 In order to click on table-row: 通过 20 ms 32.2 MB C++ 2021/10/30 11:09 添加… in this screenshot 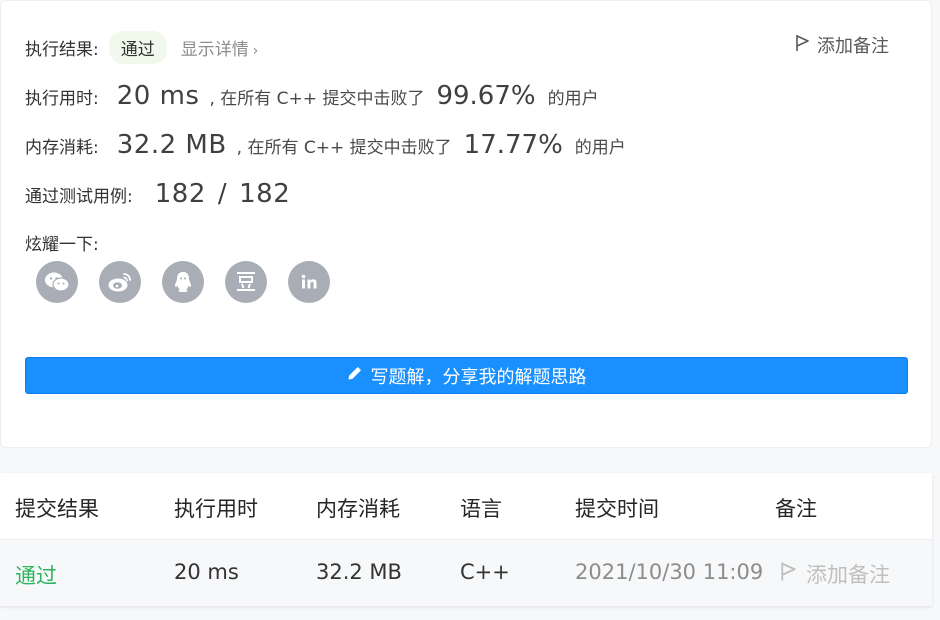, I will do `click(466, 573)`.